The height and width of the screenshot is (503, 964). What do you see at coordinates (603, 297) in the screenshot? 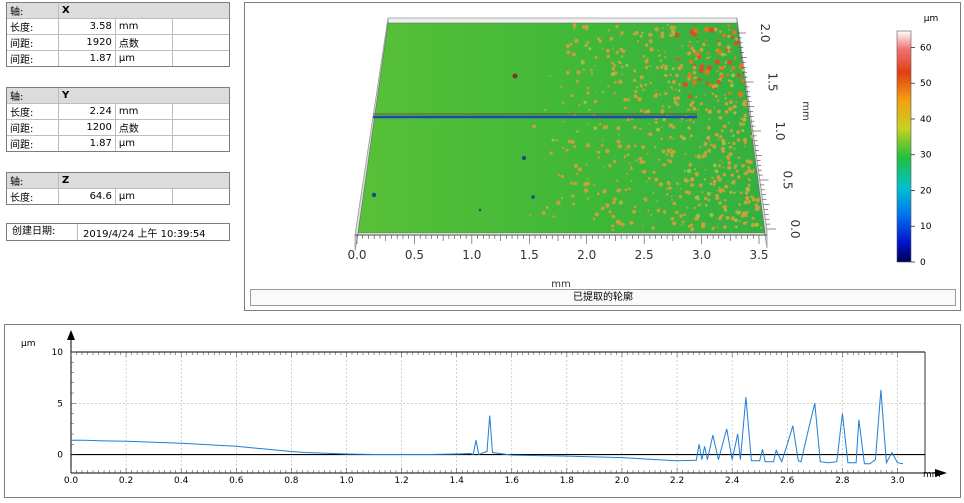
I see `extracted-profile-label: 已提取的轮廓` at bounding box center [603, 297].